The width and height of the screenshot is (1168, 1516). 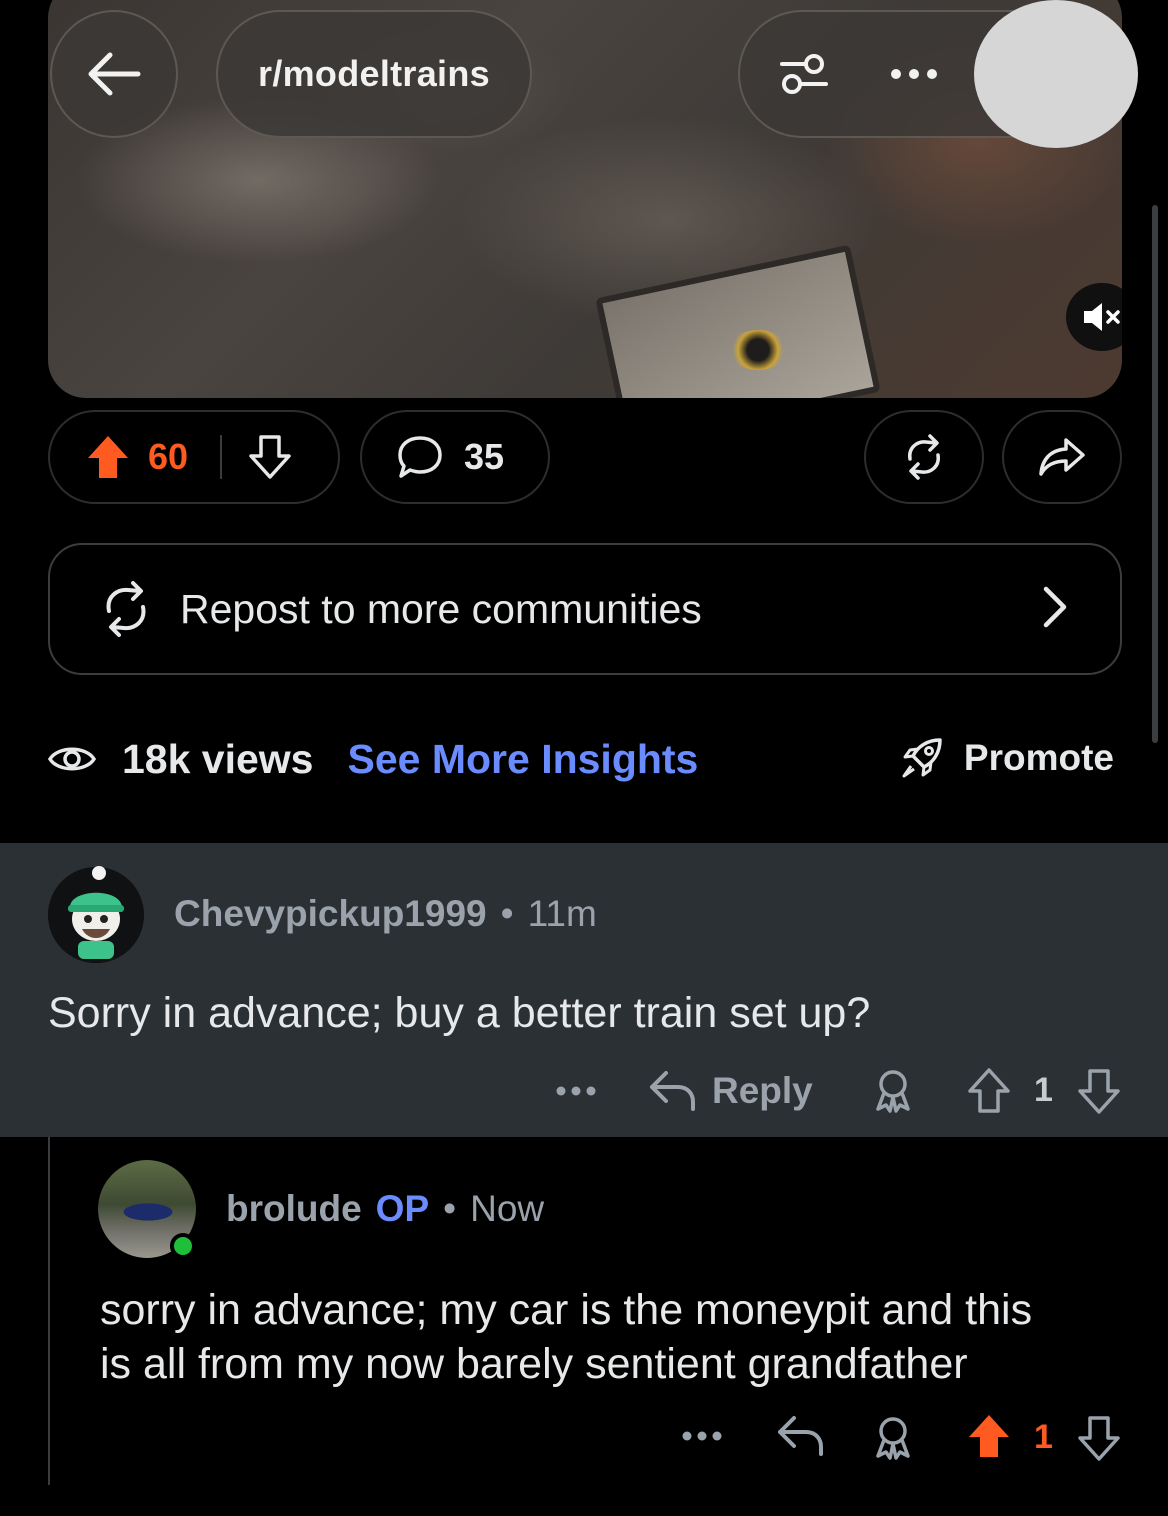 I want to click on chevron-right-icon, so click(x=1055, y=607).